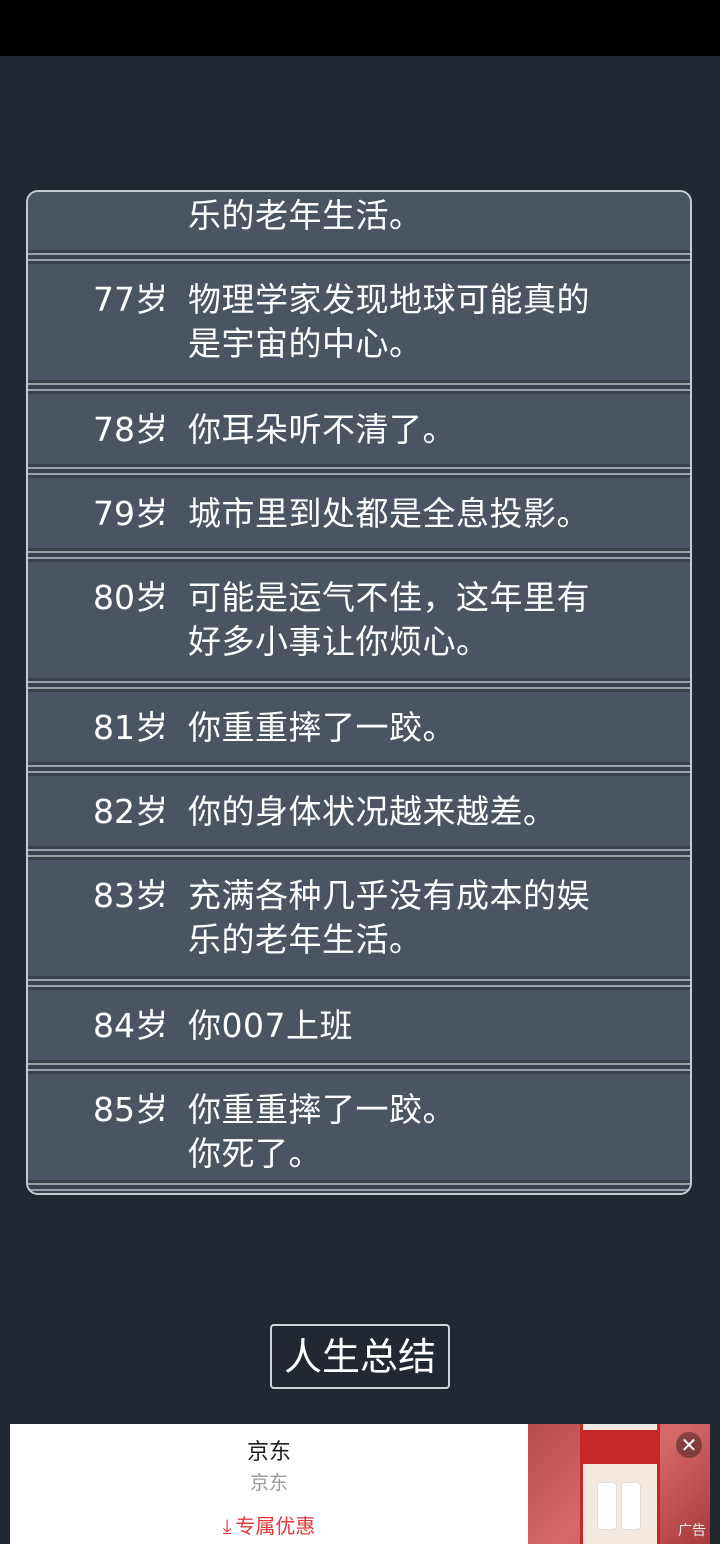 This screenshot has width=720, height=1544. Describe the element at coordinates (275, 1526) in the screenshot. I see `ad-cta-label: 专属优惠` at that location.